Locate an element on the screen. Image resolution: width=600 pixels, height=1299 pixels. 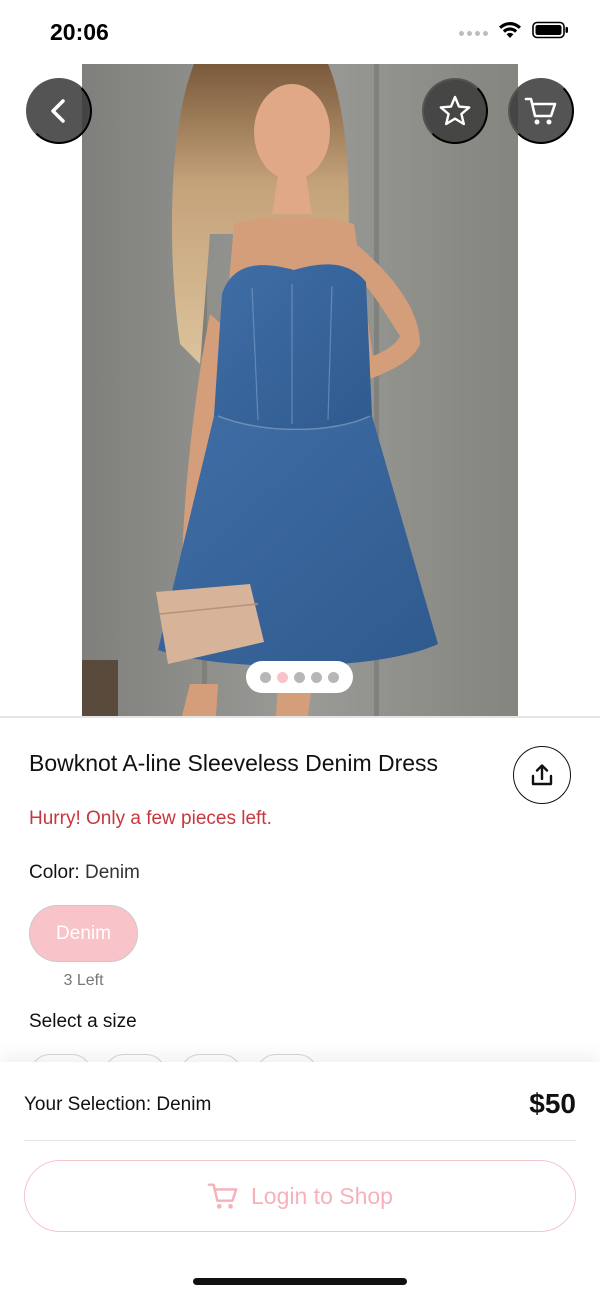
share-button is located at coordinates (542, 775).